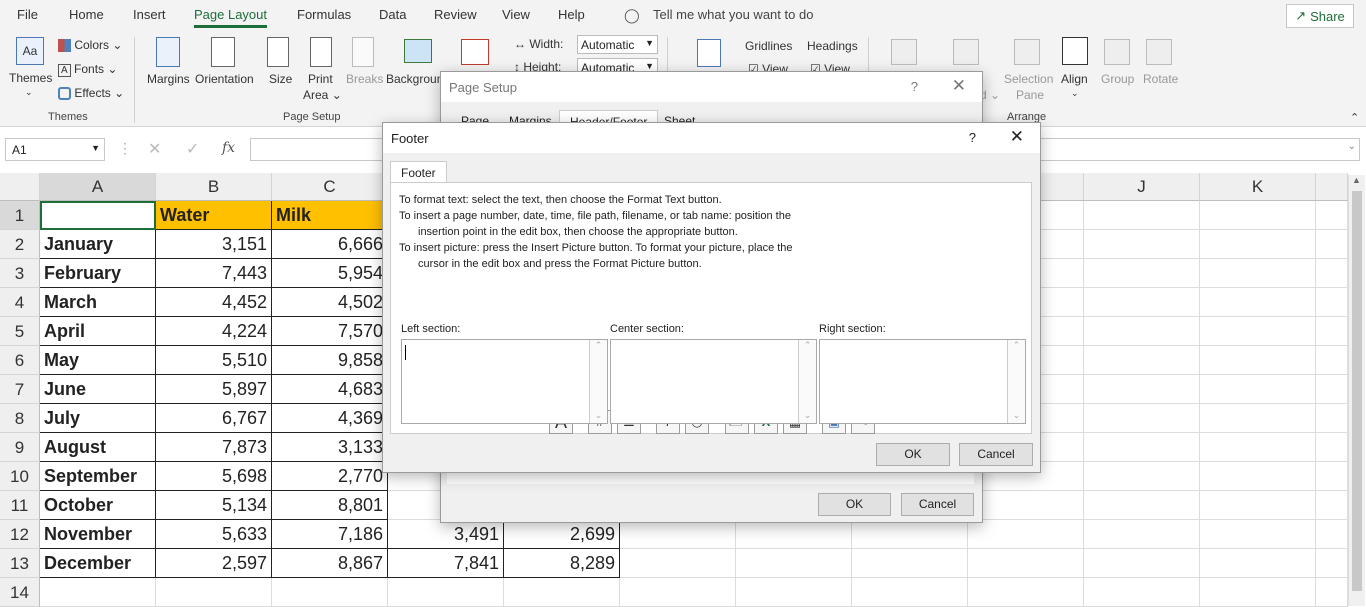 Image resolution: width=1366 pixels, height=607 pixels. Describe the element at coordinates (214, 360) in the screenshot. I see `cell-b: 5,510` at that location.